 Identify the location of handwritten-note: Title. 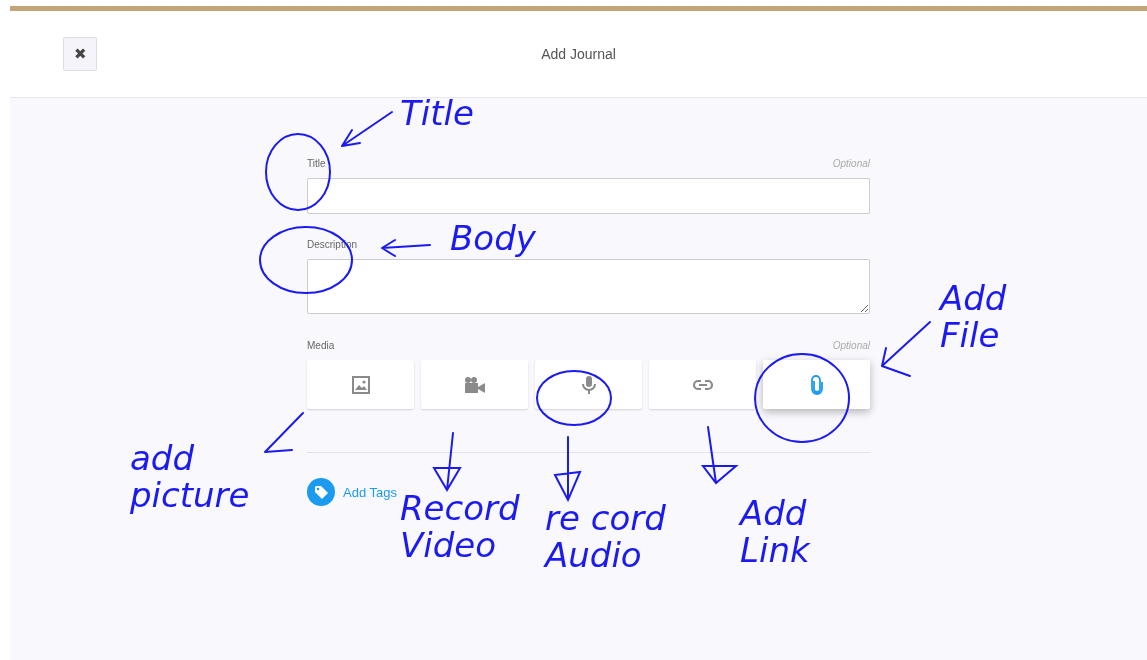
(437, 114).